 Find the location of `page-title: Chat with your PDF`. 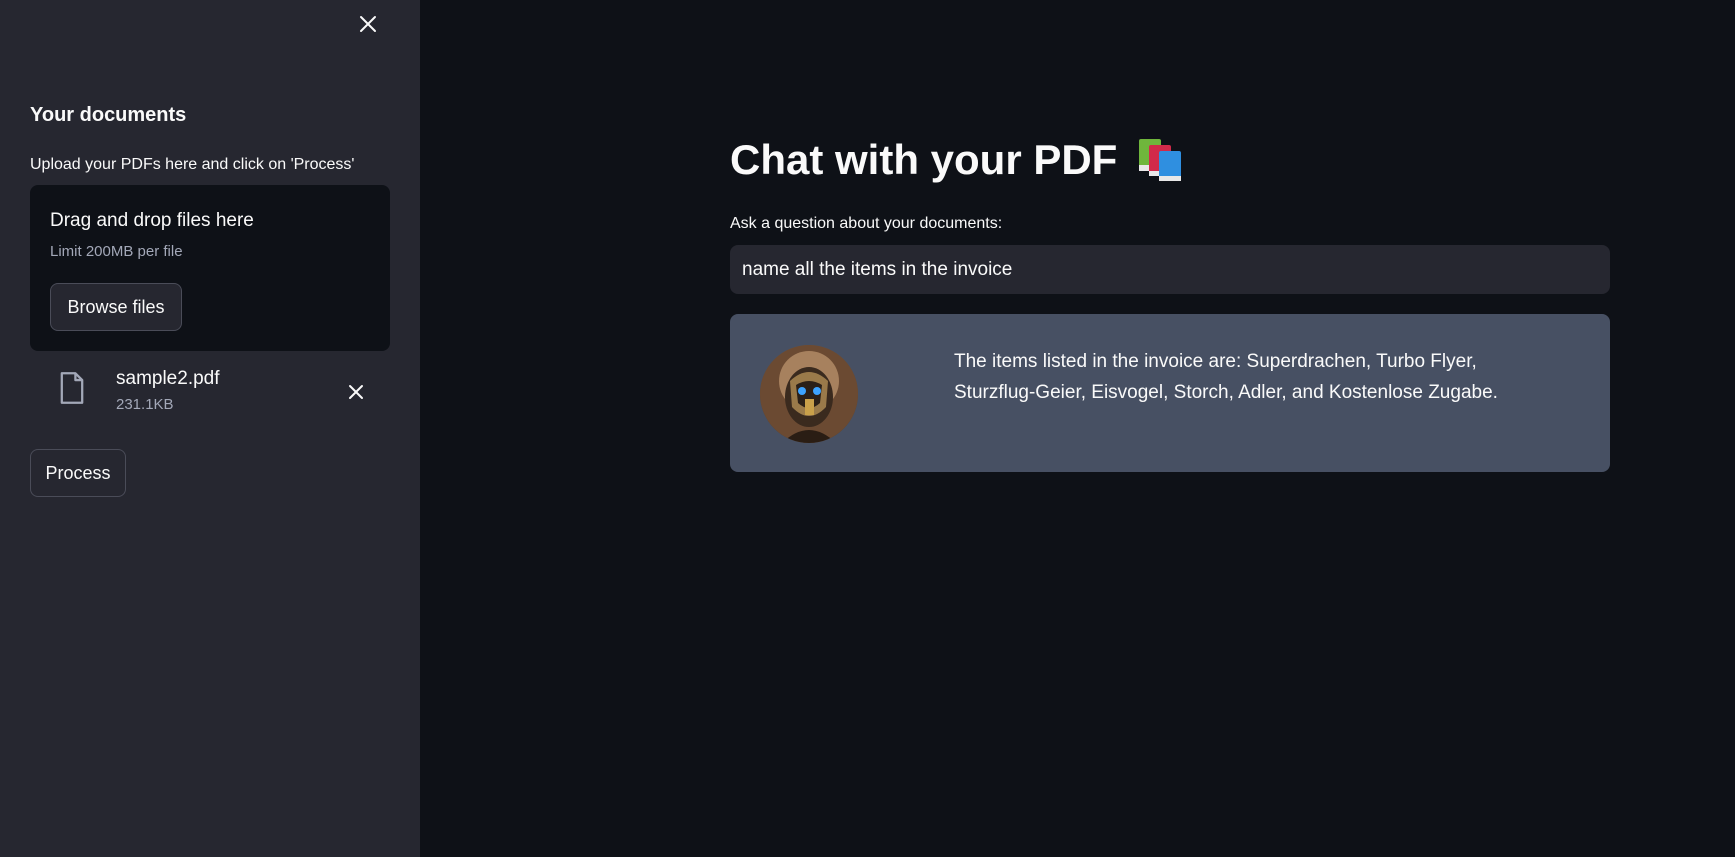

page-title: Chat with your PDF is located at coordinates (956, 160).